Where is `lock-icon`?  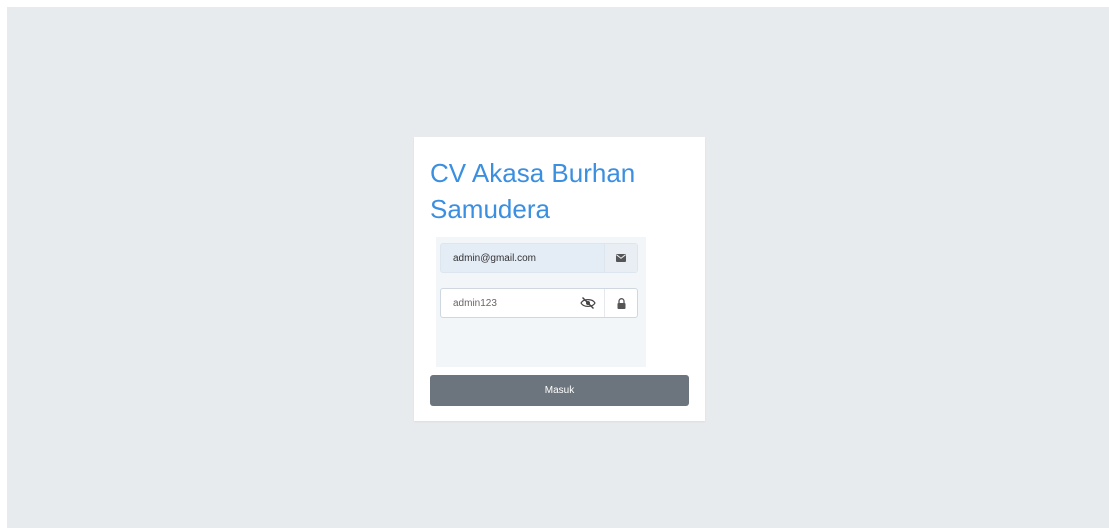 lock-icon is located at coordinates (620, 303).